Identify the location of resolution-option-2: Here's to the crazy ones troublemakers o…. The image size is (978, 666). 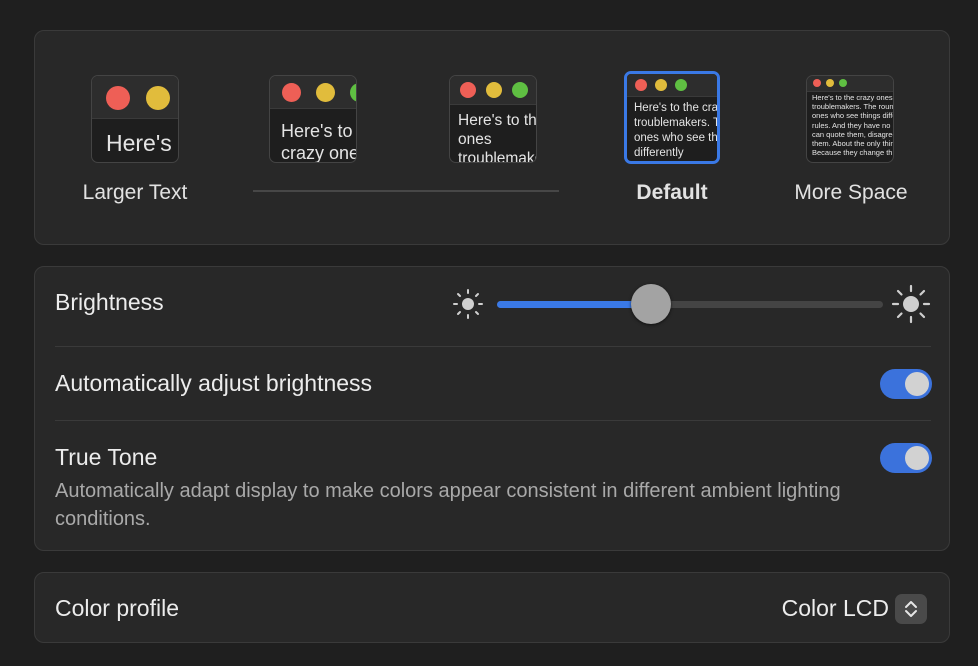
(315, 131).